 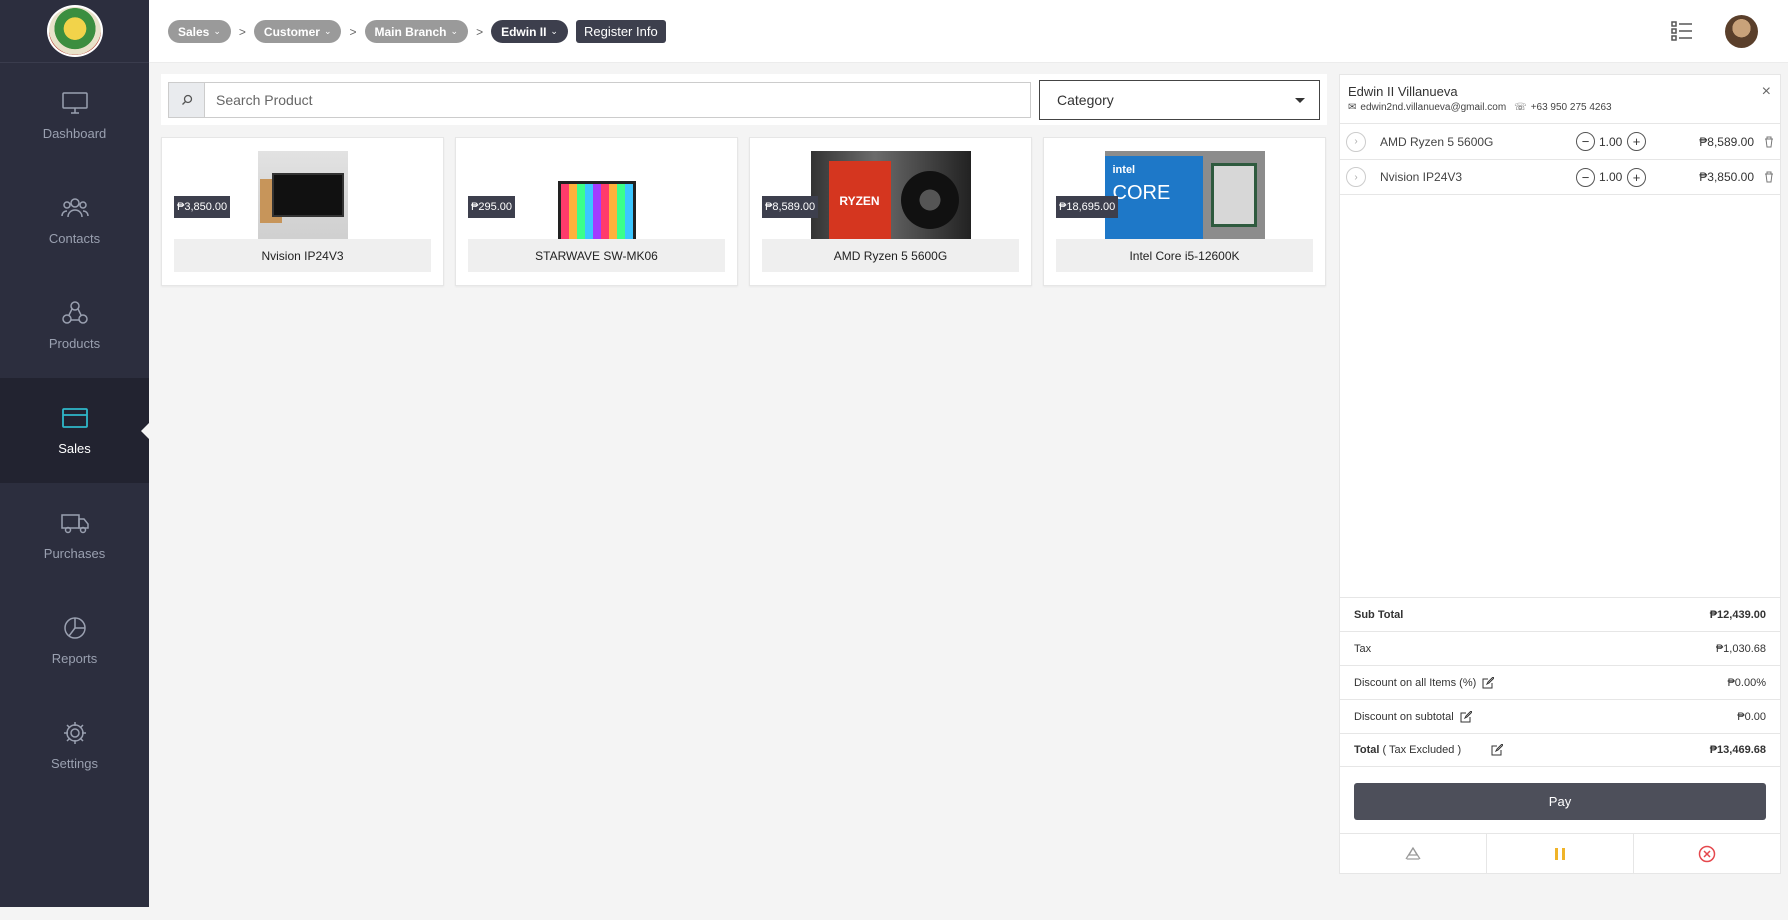 I want to click on gear-icon, so click(x=74, y=733).